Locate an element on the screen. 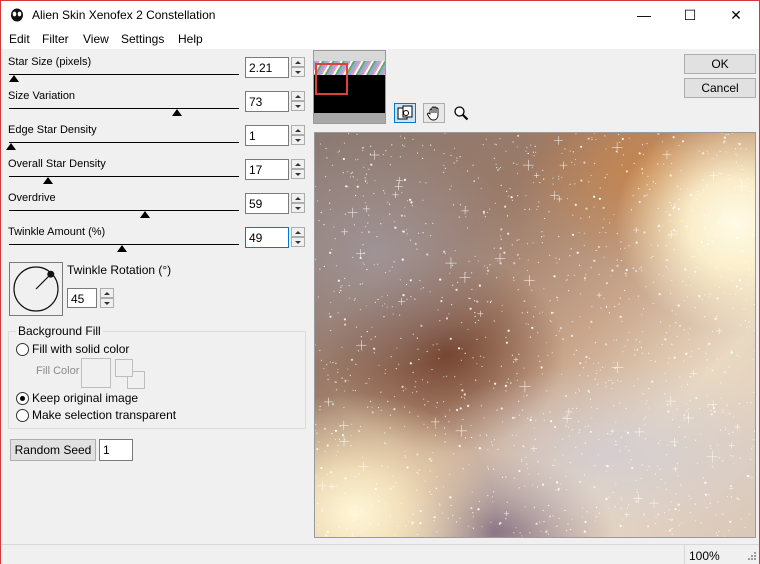 The height and width of the screenshot is (564, 760). twinkle-amount-label: Twinkle Amount (%) is located at coordinates (57, 232).